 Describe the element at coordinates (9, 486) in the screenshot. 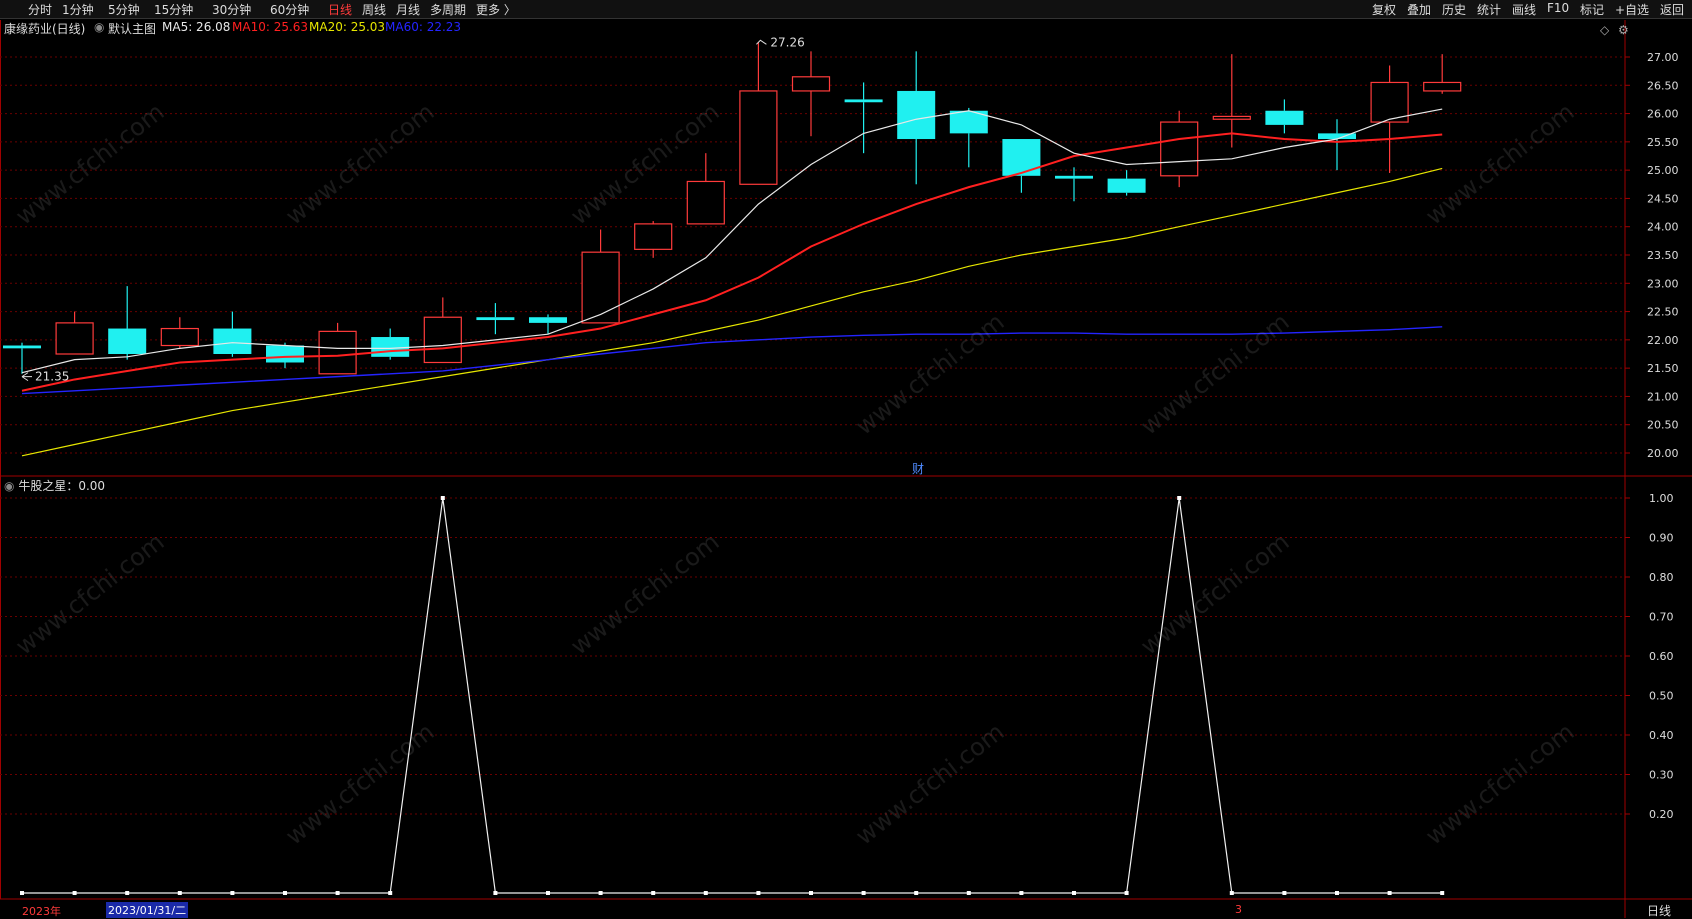

I see `indicator-toggle-icon: ◉` at that location.